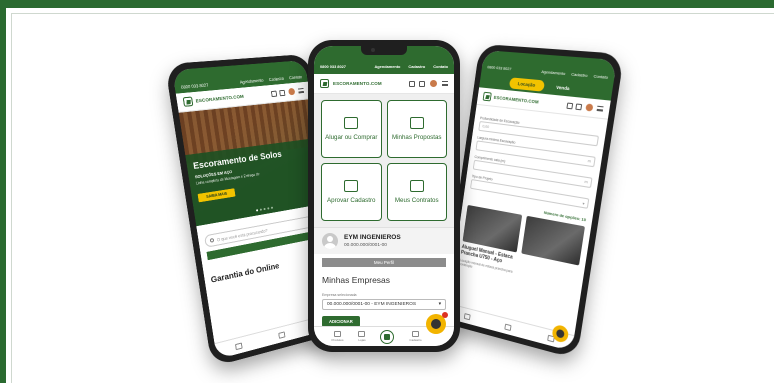 The width and height of the screenshot is (774, 383). Describe the element at coordinates (330, 241) in the screenshot. I see `user-avatar-icon` at that location.